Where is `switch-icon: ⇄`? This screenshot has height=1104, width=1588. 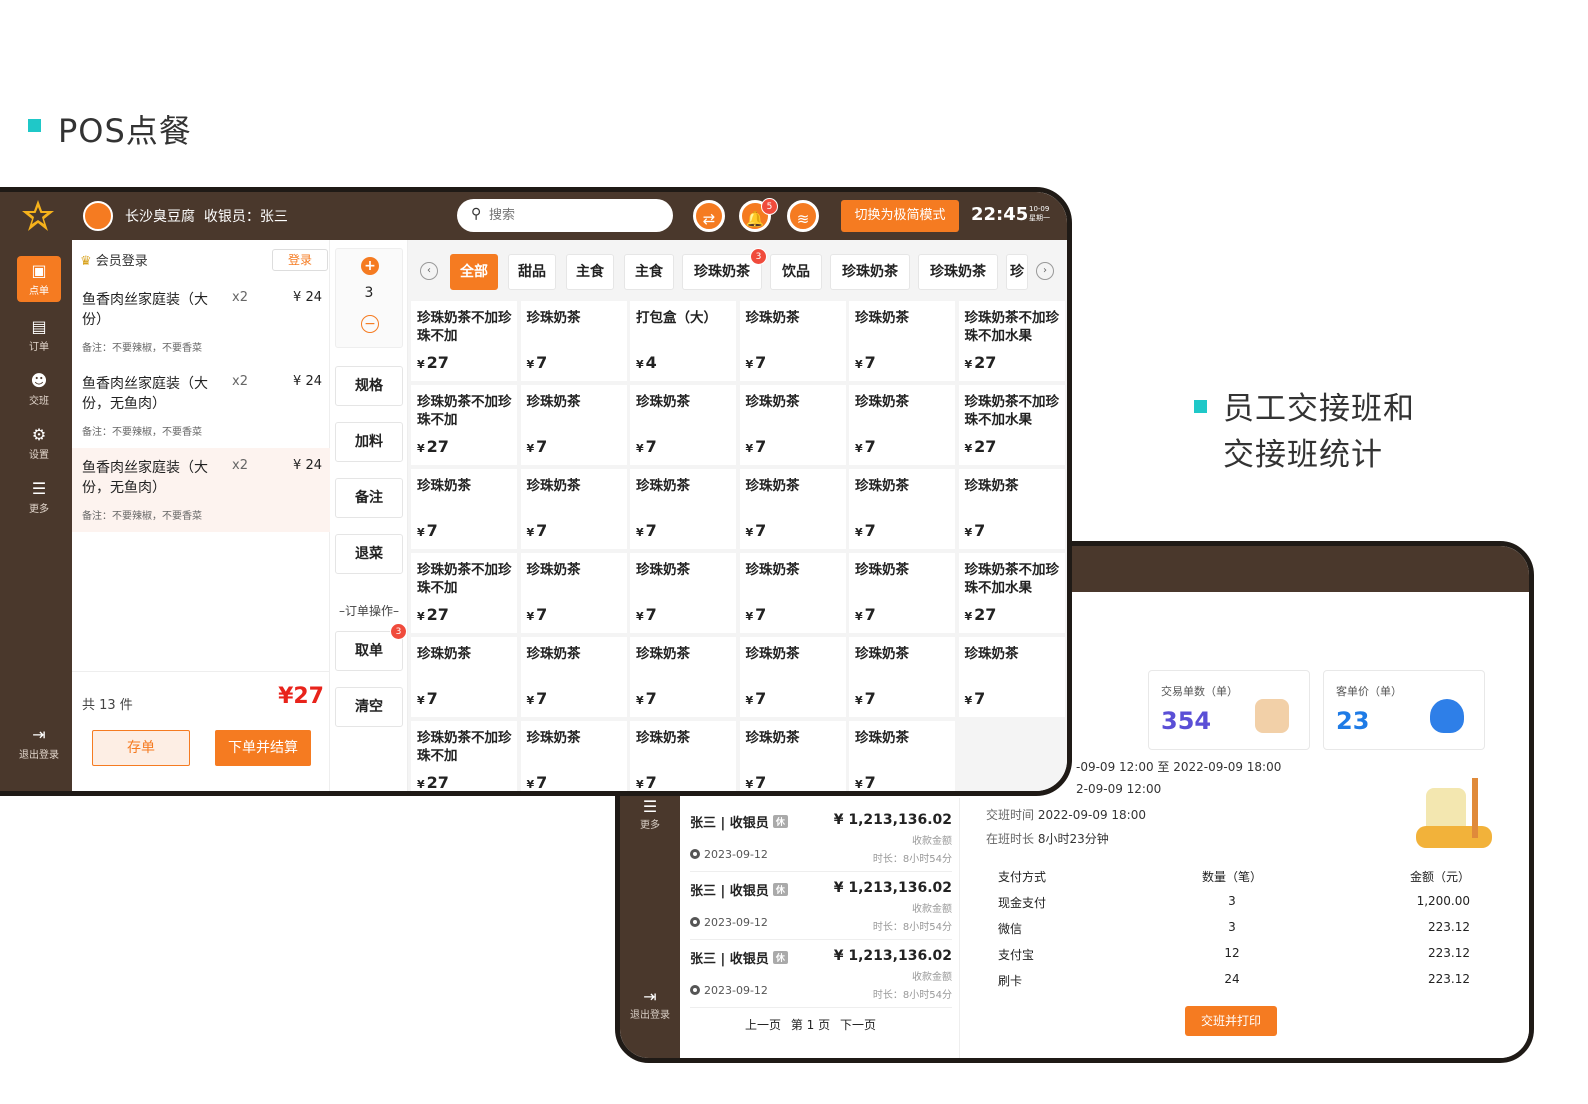 switch-icon: ⇄ is located at coordinates (709, 216).